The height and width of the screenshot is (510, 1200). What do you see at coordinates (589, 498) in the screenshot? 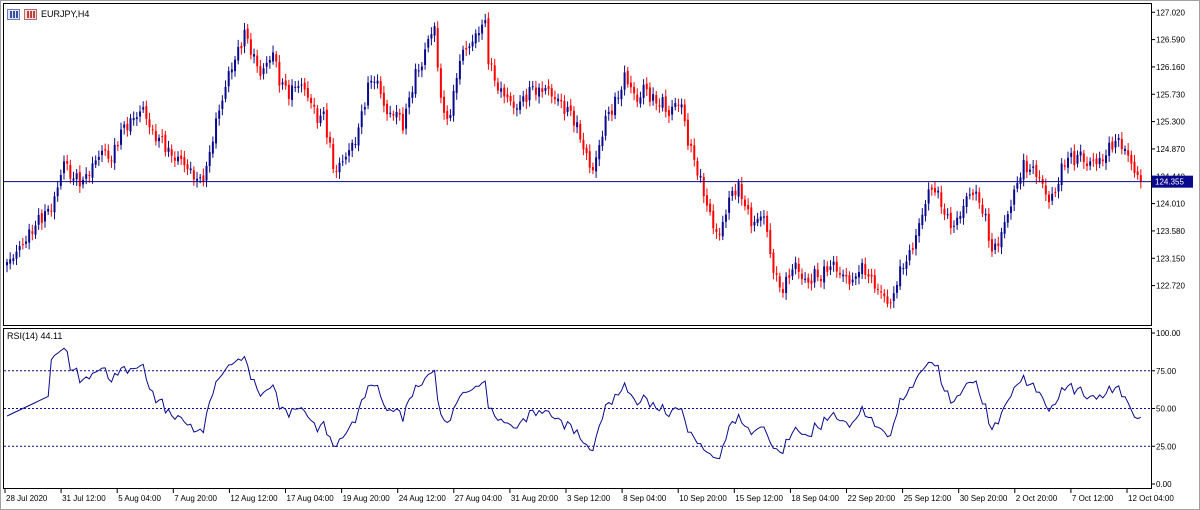
I see `time-tick-label: 3 Sep 12:00` at bounding box center [589, 498].